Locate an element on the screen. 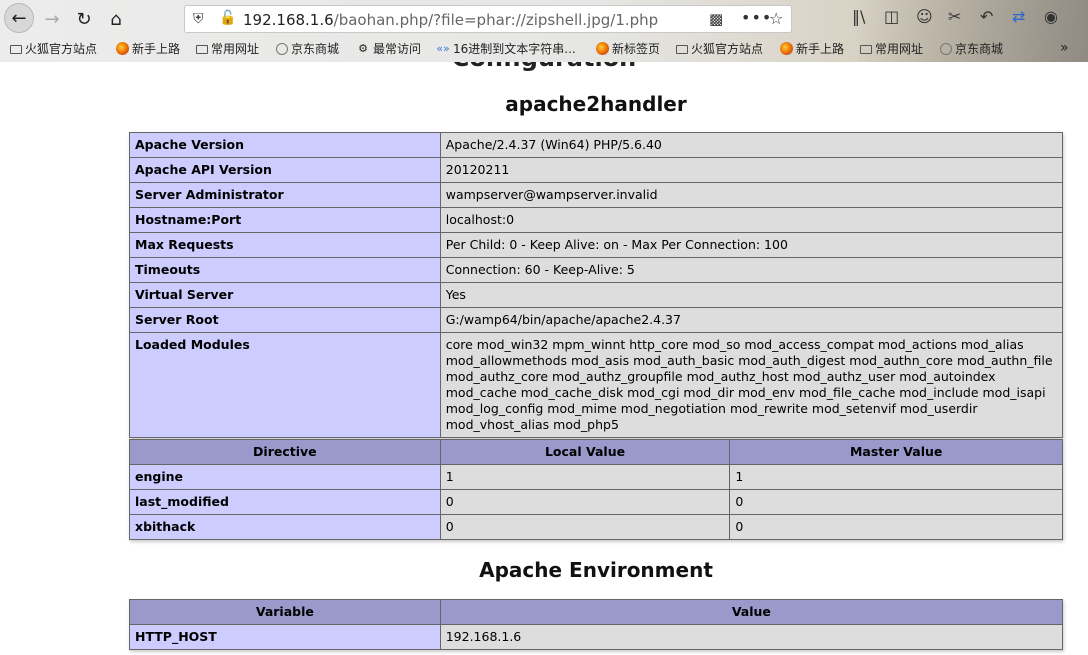  undo-icon: ↶ is located at coordinates (986, 16).